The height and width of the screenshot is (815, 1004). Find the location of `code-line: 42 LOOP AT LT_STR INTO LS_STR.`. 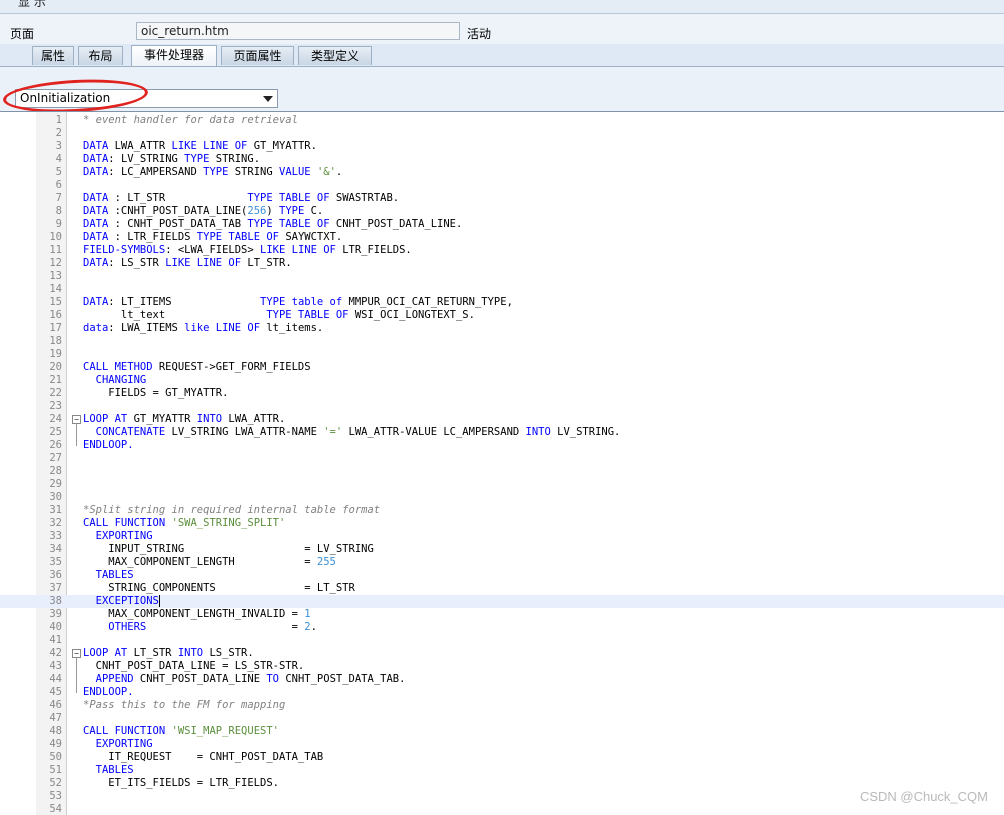

code-line: 42 LOOP AT LT_STR INTO LS_STR. is located at coordinates (502, 653).